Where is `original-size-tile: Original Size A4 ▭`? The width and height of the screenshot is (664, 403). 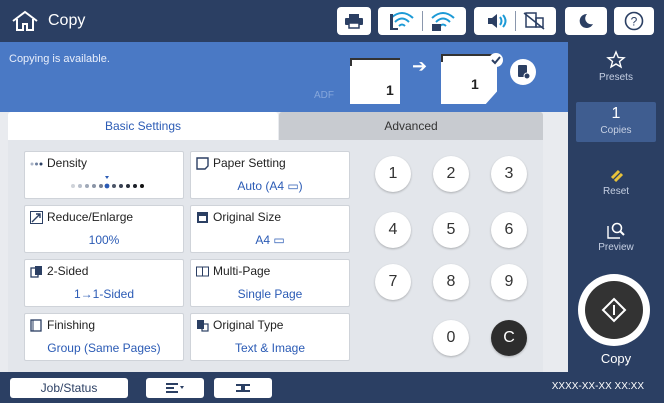
original-size-tile: Original Size A4 ▭ is located at coordinates (270, 229).